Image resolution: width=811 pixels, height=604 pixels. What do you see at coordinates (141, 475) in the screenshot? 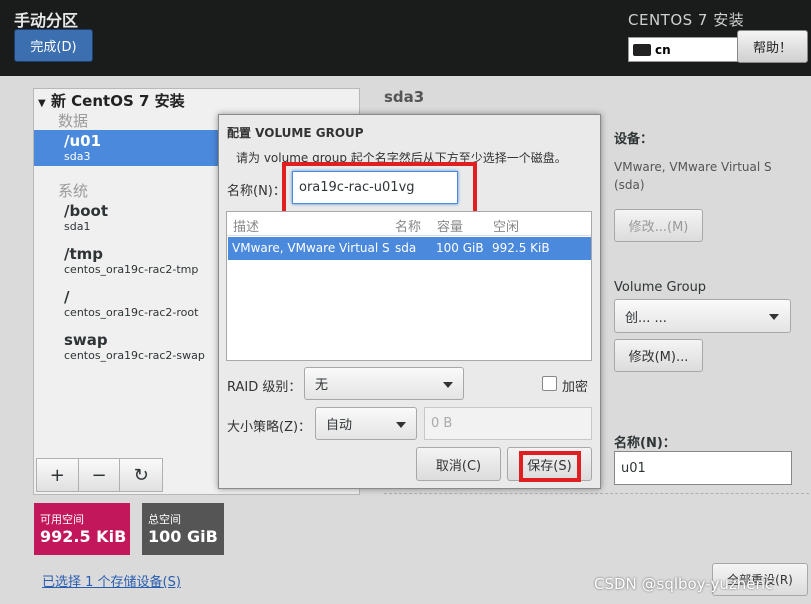
I see `refresh-icon: ↻` at bounding box center [141, 475].